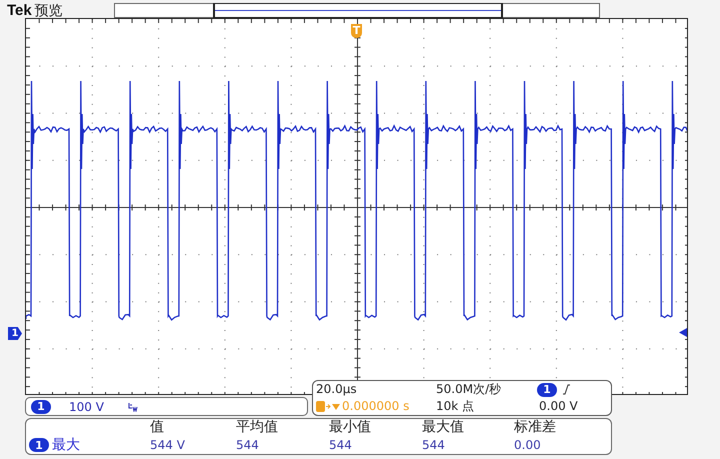 This screenshot has width=720, height=459. What do you see at coordinates (15, 333) in the screenshot?
I see `channel-marker: 1` at bounding box center [15, 333].